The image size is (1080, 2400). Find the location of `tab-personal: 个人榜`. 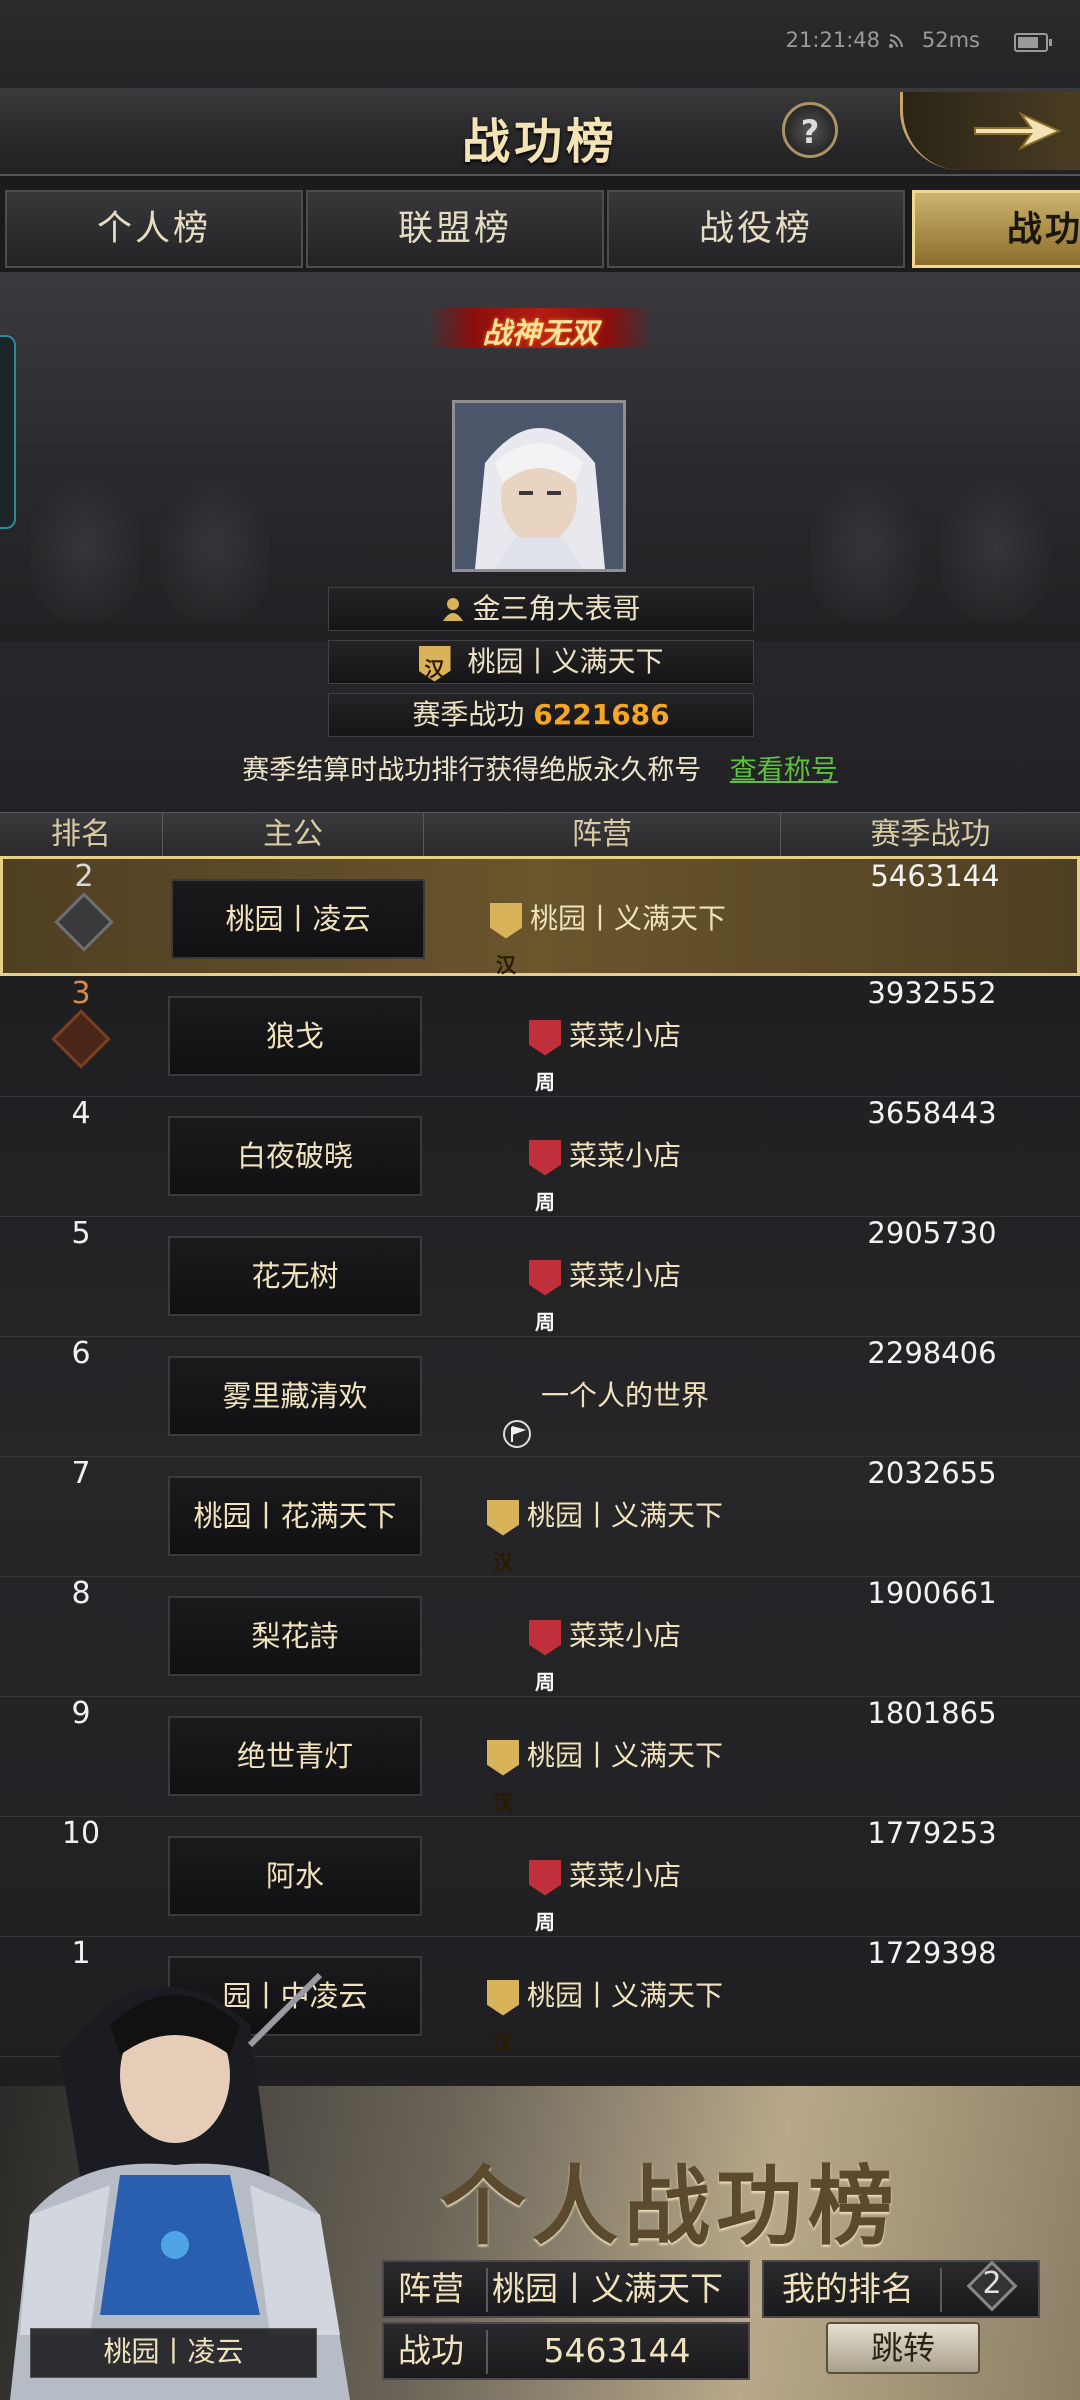

tab-personal: 个人榜 is located at coordinates (154, 229).